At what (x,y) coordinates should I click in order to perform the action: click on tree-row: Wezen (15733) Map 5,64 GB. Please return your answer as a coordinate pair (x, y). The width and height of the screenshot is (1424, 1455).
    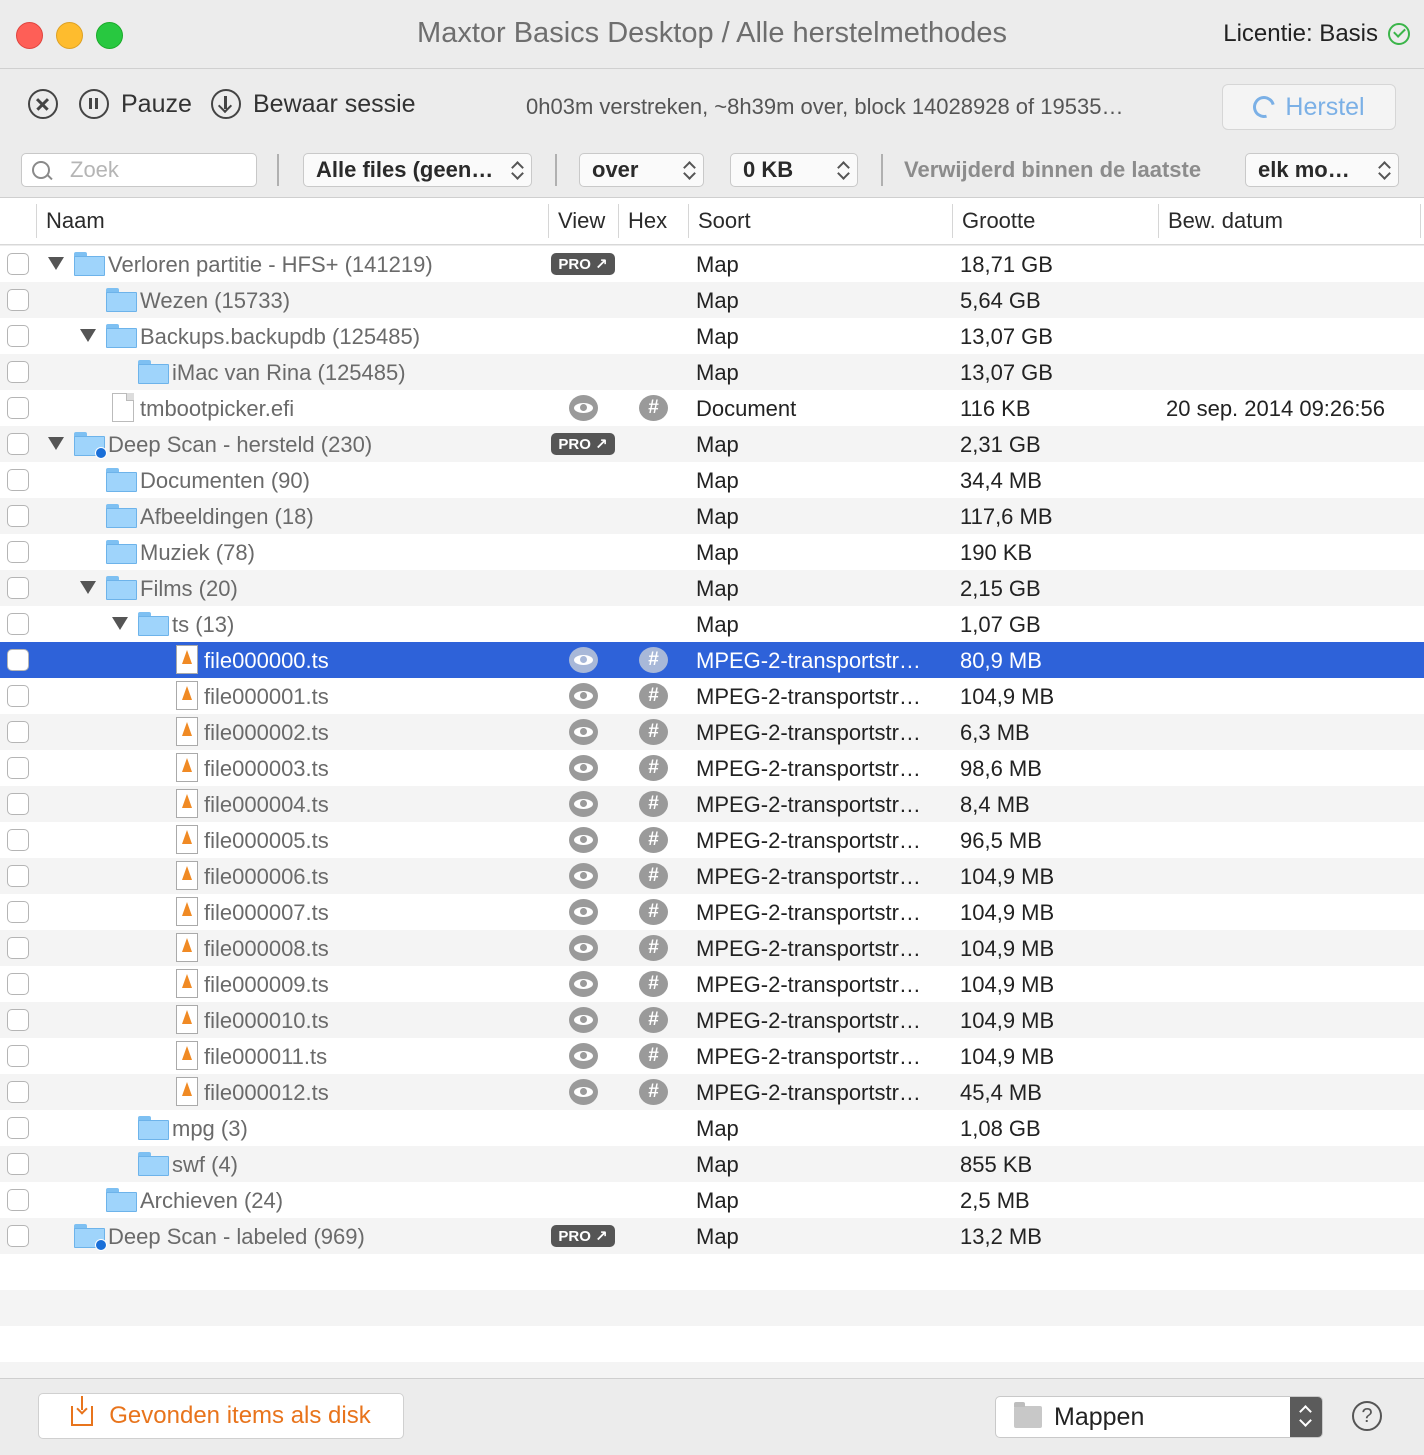
    Looking at the image, I should click on (712, 300).